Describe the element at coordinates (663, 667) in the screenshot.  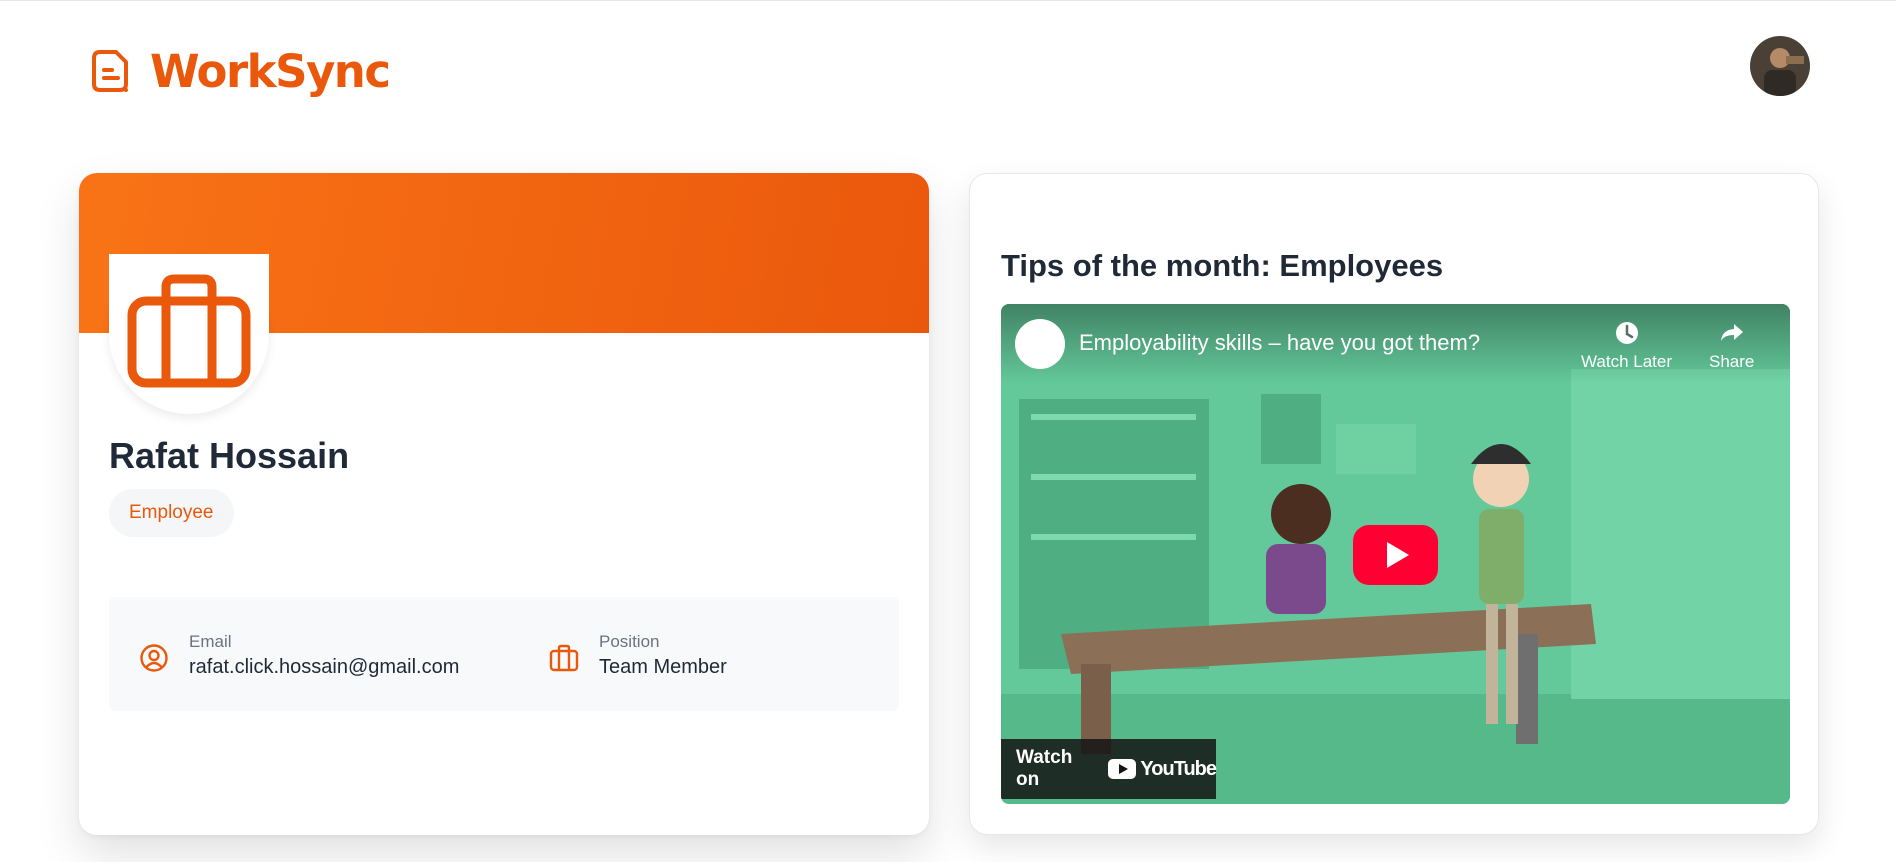
I see `position-value: Team Member` at that location.